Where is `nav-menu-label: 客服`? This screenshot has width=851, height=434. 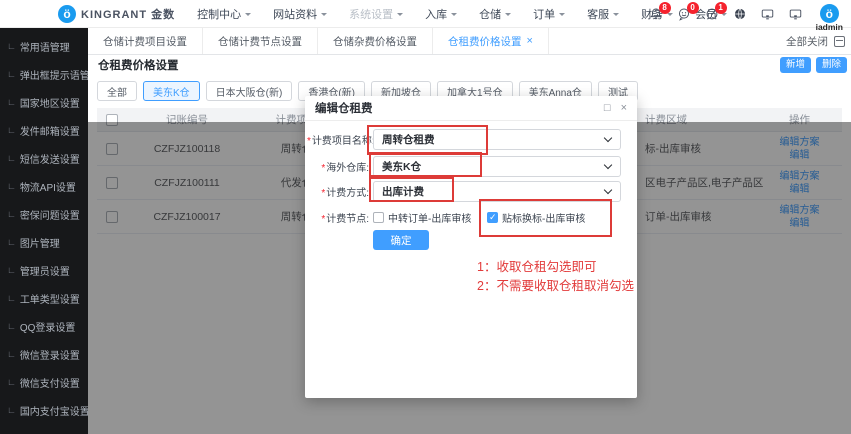 nav-menu-label: 客服 is located at coordinates (598, 14).